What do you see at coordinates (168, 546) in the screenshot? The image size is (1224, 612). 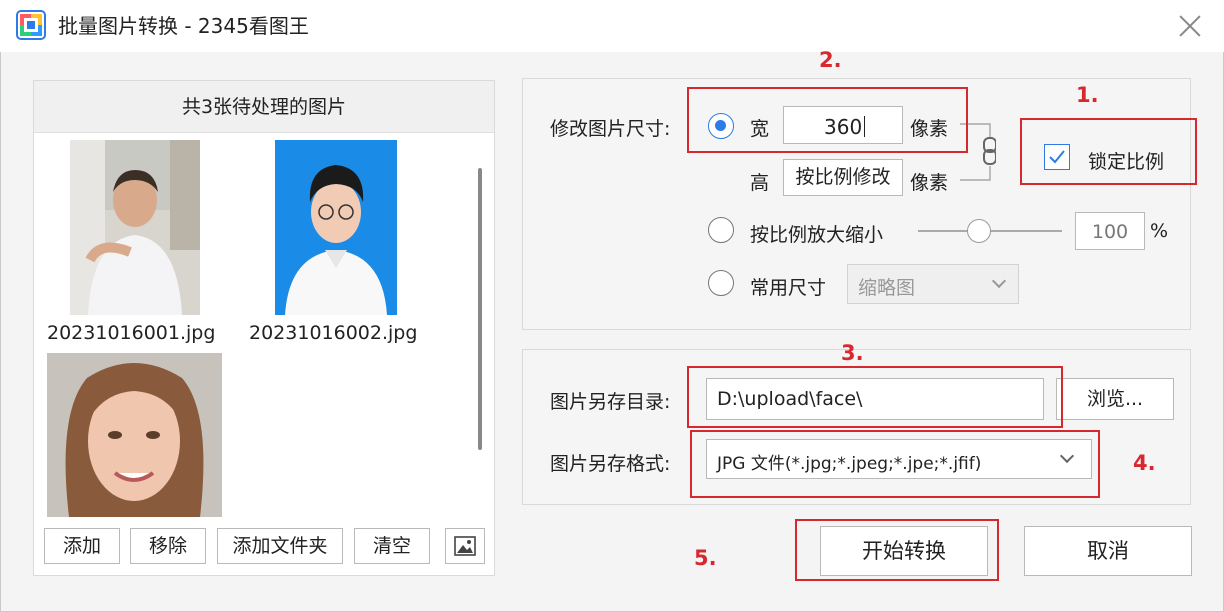 I see `remove-button: 移除` at bounding box center [168, 546].